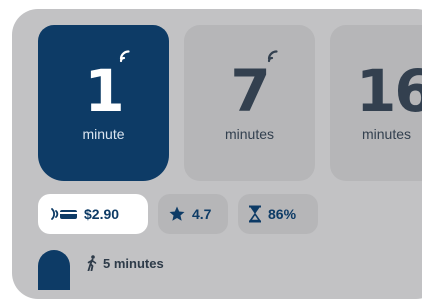  I want to click on walking-time: 5 minutes, so click(125, 263).